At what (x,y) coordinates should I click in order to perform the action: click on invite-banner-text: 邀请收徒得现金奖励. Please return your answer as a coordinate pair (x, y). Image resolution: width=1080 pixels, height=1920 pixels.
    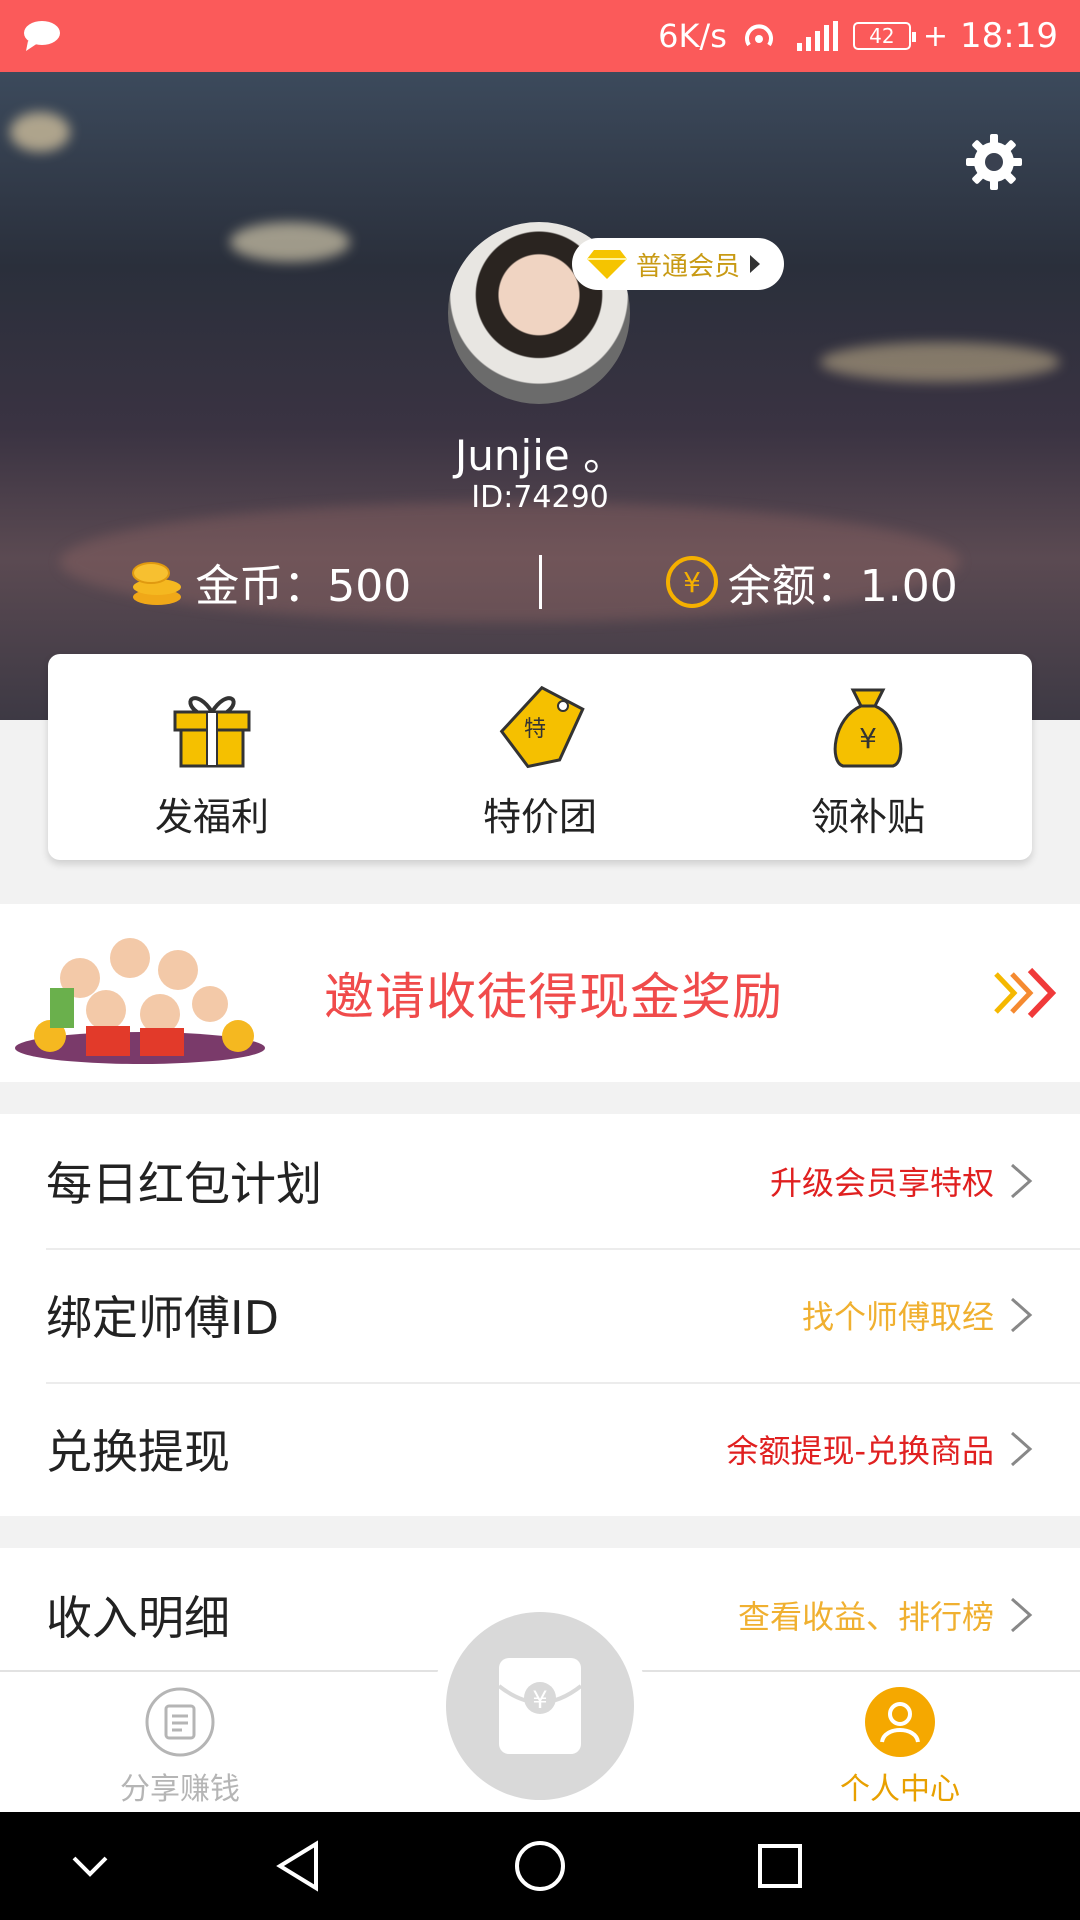
    Looking at the image, I should click on (553, 997).